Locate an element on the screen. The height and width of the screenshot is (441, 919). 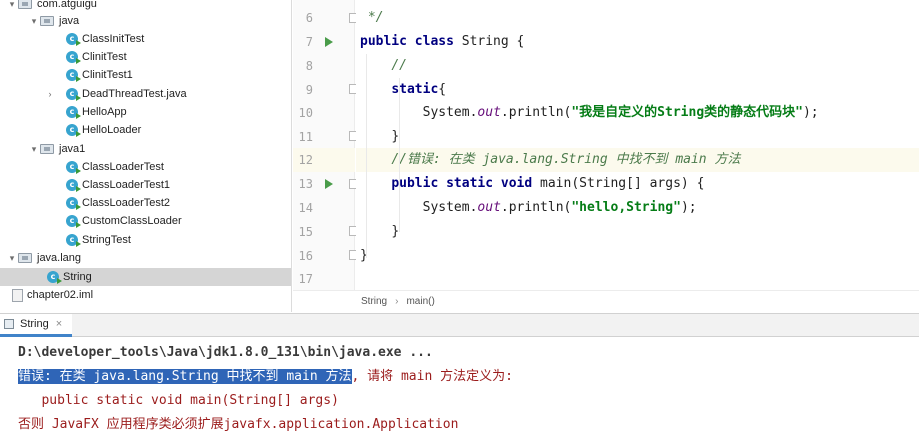
tree-item-customclassloader: c CustomClassLoader is located at coordinates (145, 221).